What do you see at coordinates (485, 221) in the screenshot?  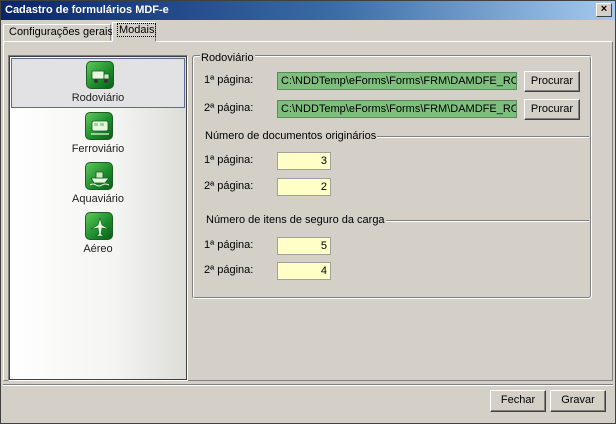 I see `seguro-divider` at bounding box center [485, 221].